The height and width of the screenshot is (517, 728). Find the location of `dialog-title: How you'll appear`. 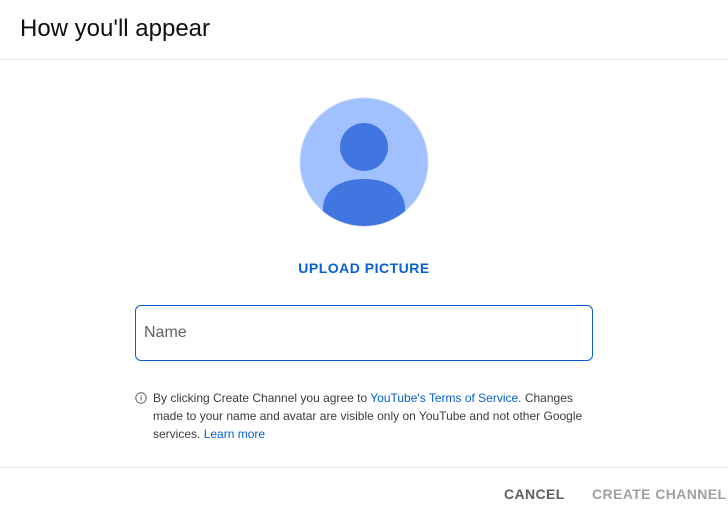

dialog-title: How you'll appear is located at coordinates (115, 28).